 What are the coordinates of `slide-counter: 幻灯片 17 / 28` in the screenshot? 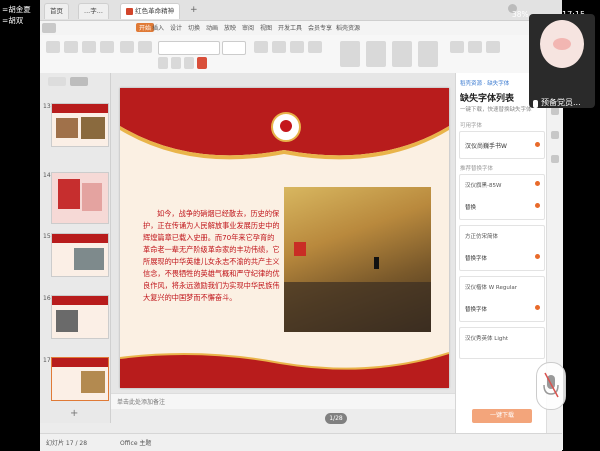 It's located at (67, 443).